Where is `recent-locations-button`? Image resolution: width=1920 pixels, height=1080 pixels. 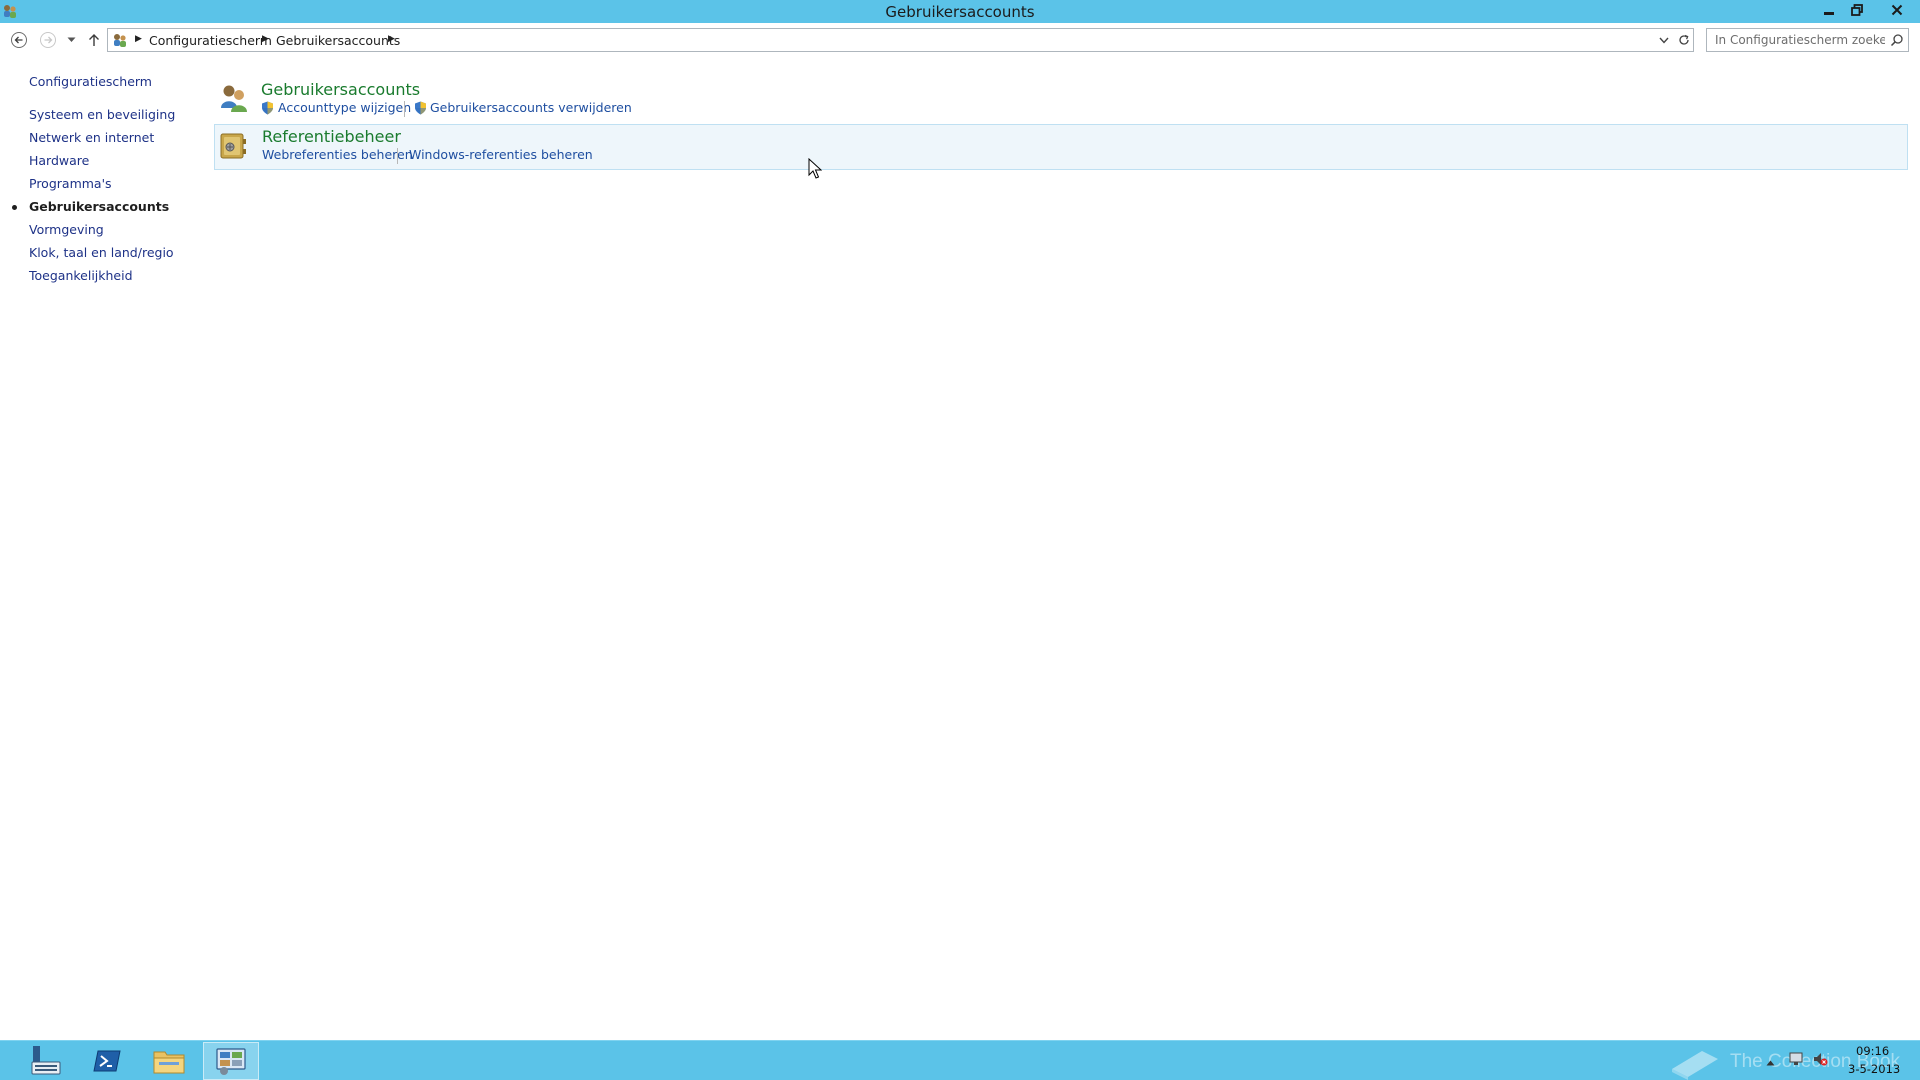
recent-locations-button is located at coordinates (71, 40).